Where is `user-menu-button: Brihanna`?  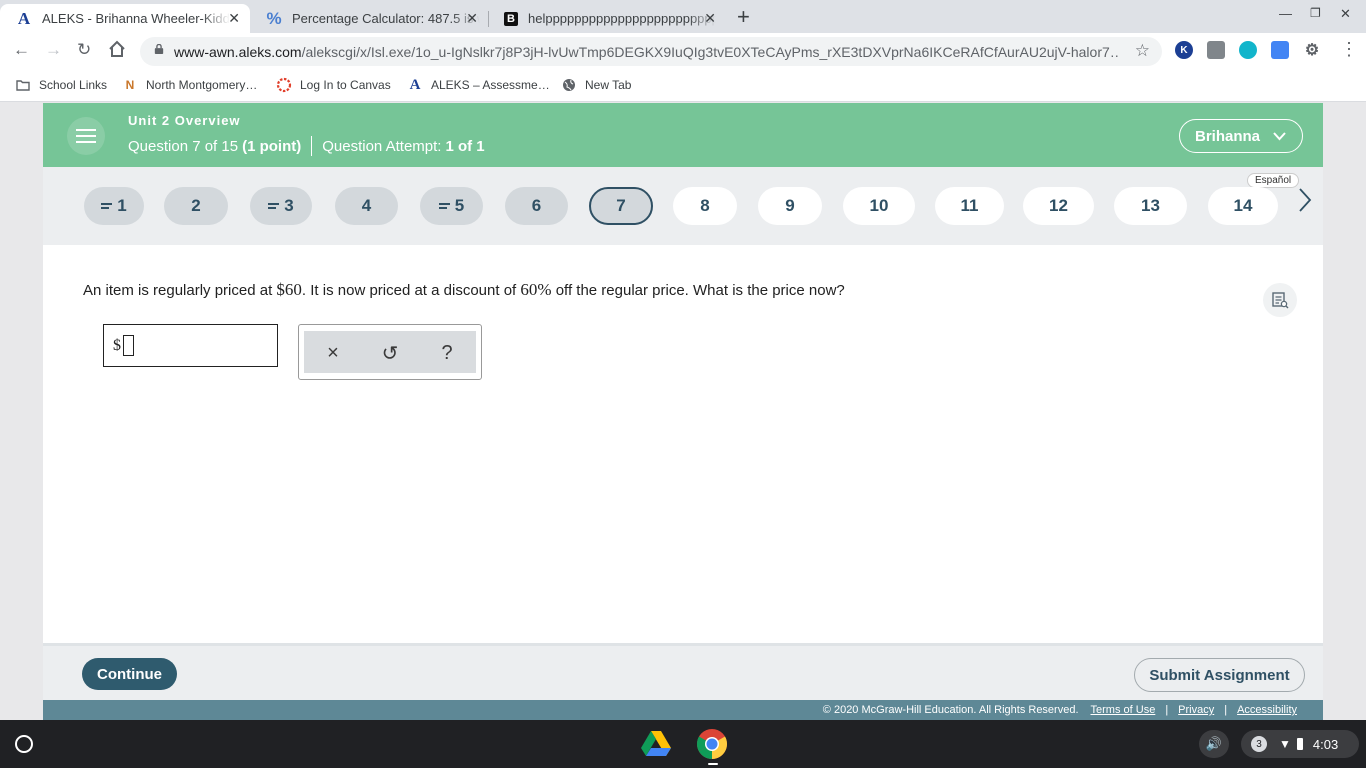 user-menu-button: Brihanna is located at coordinates (1241, 136).